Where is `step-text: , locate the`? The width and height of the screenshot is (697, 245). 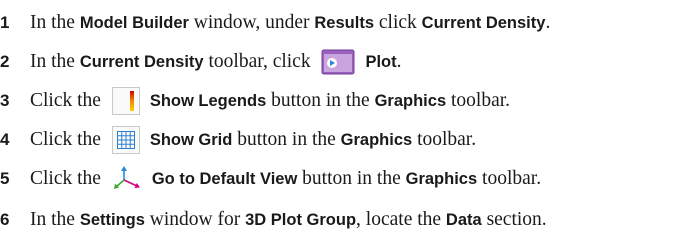
step-text: , locate the is located at coordinates (401, 219).